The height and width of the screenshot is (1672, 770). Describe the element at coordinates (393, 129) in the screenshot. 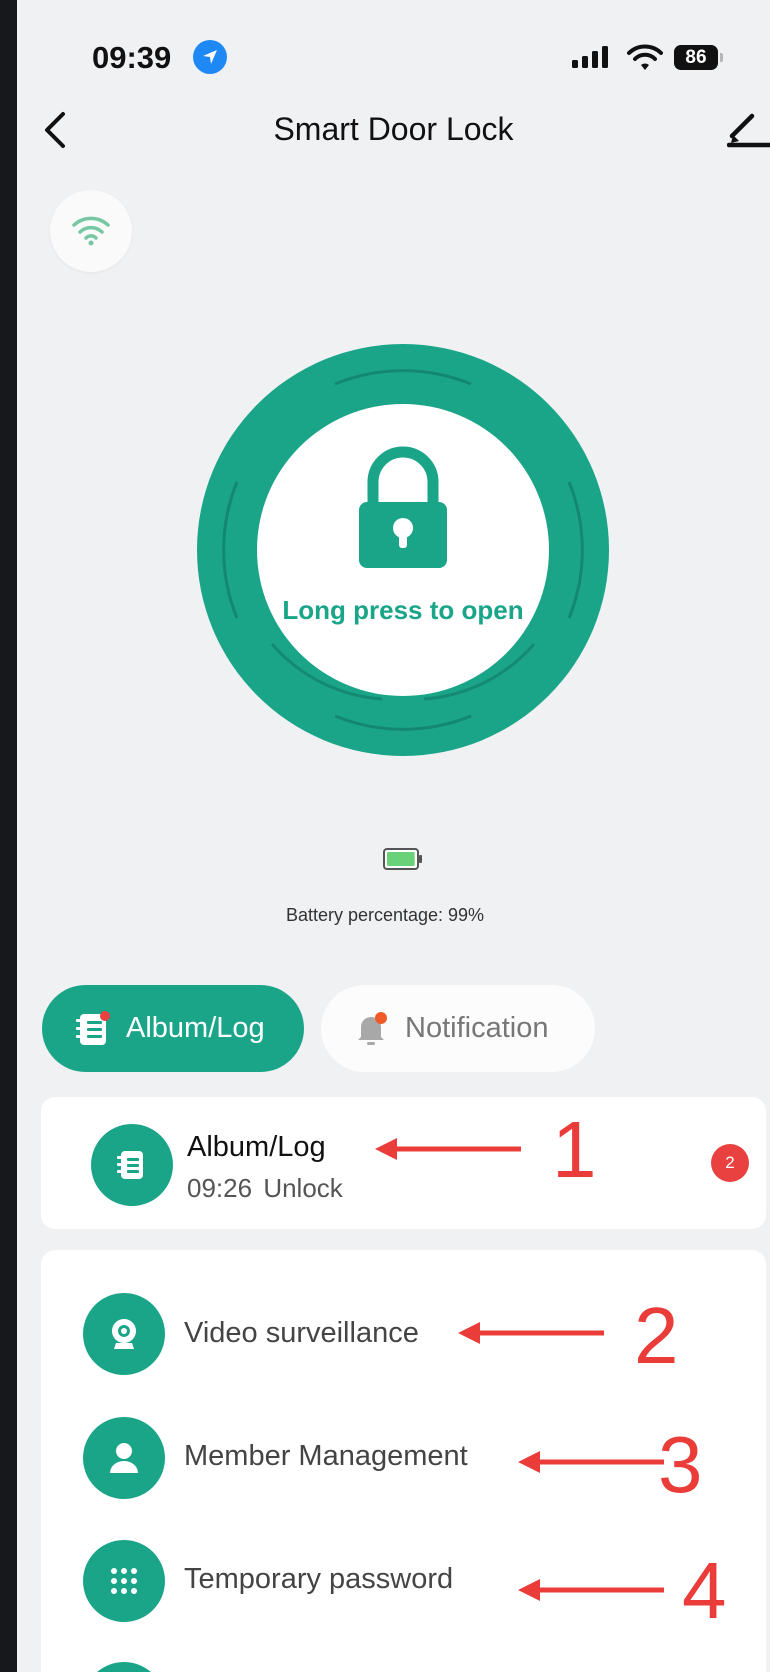

I see `page-title: Smart Door Lock` at that location.